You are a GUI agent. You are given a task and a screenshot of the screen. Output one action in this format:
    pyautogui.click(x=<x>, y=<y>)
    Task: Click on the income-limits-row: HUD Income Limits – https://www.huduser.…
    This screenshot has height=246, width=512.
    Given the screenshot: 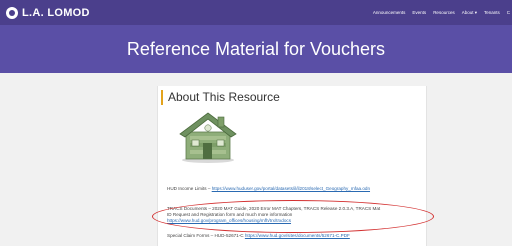 What is the action you would take?
    pyautogui.click(x=268, y=189)
    